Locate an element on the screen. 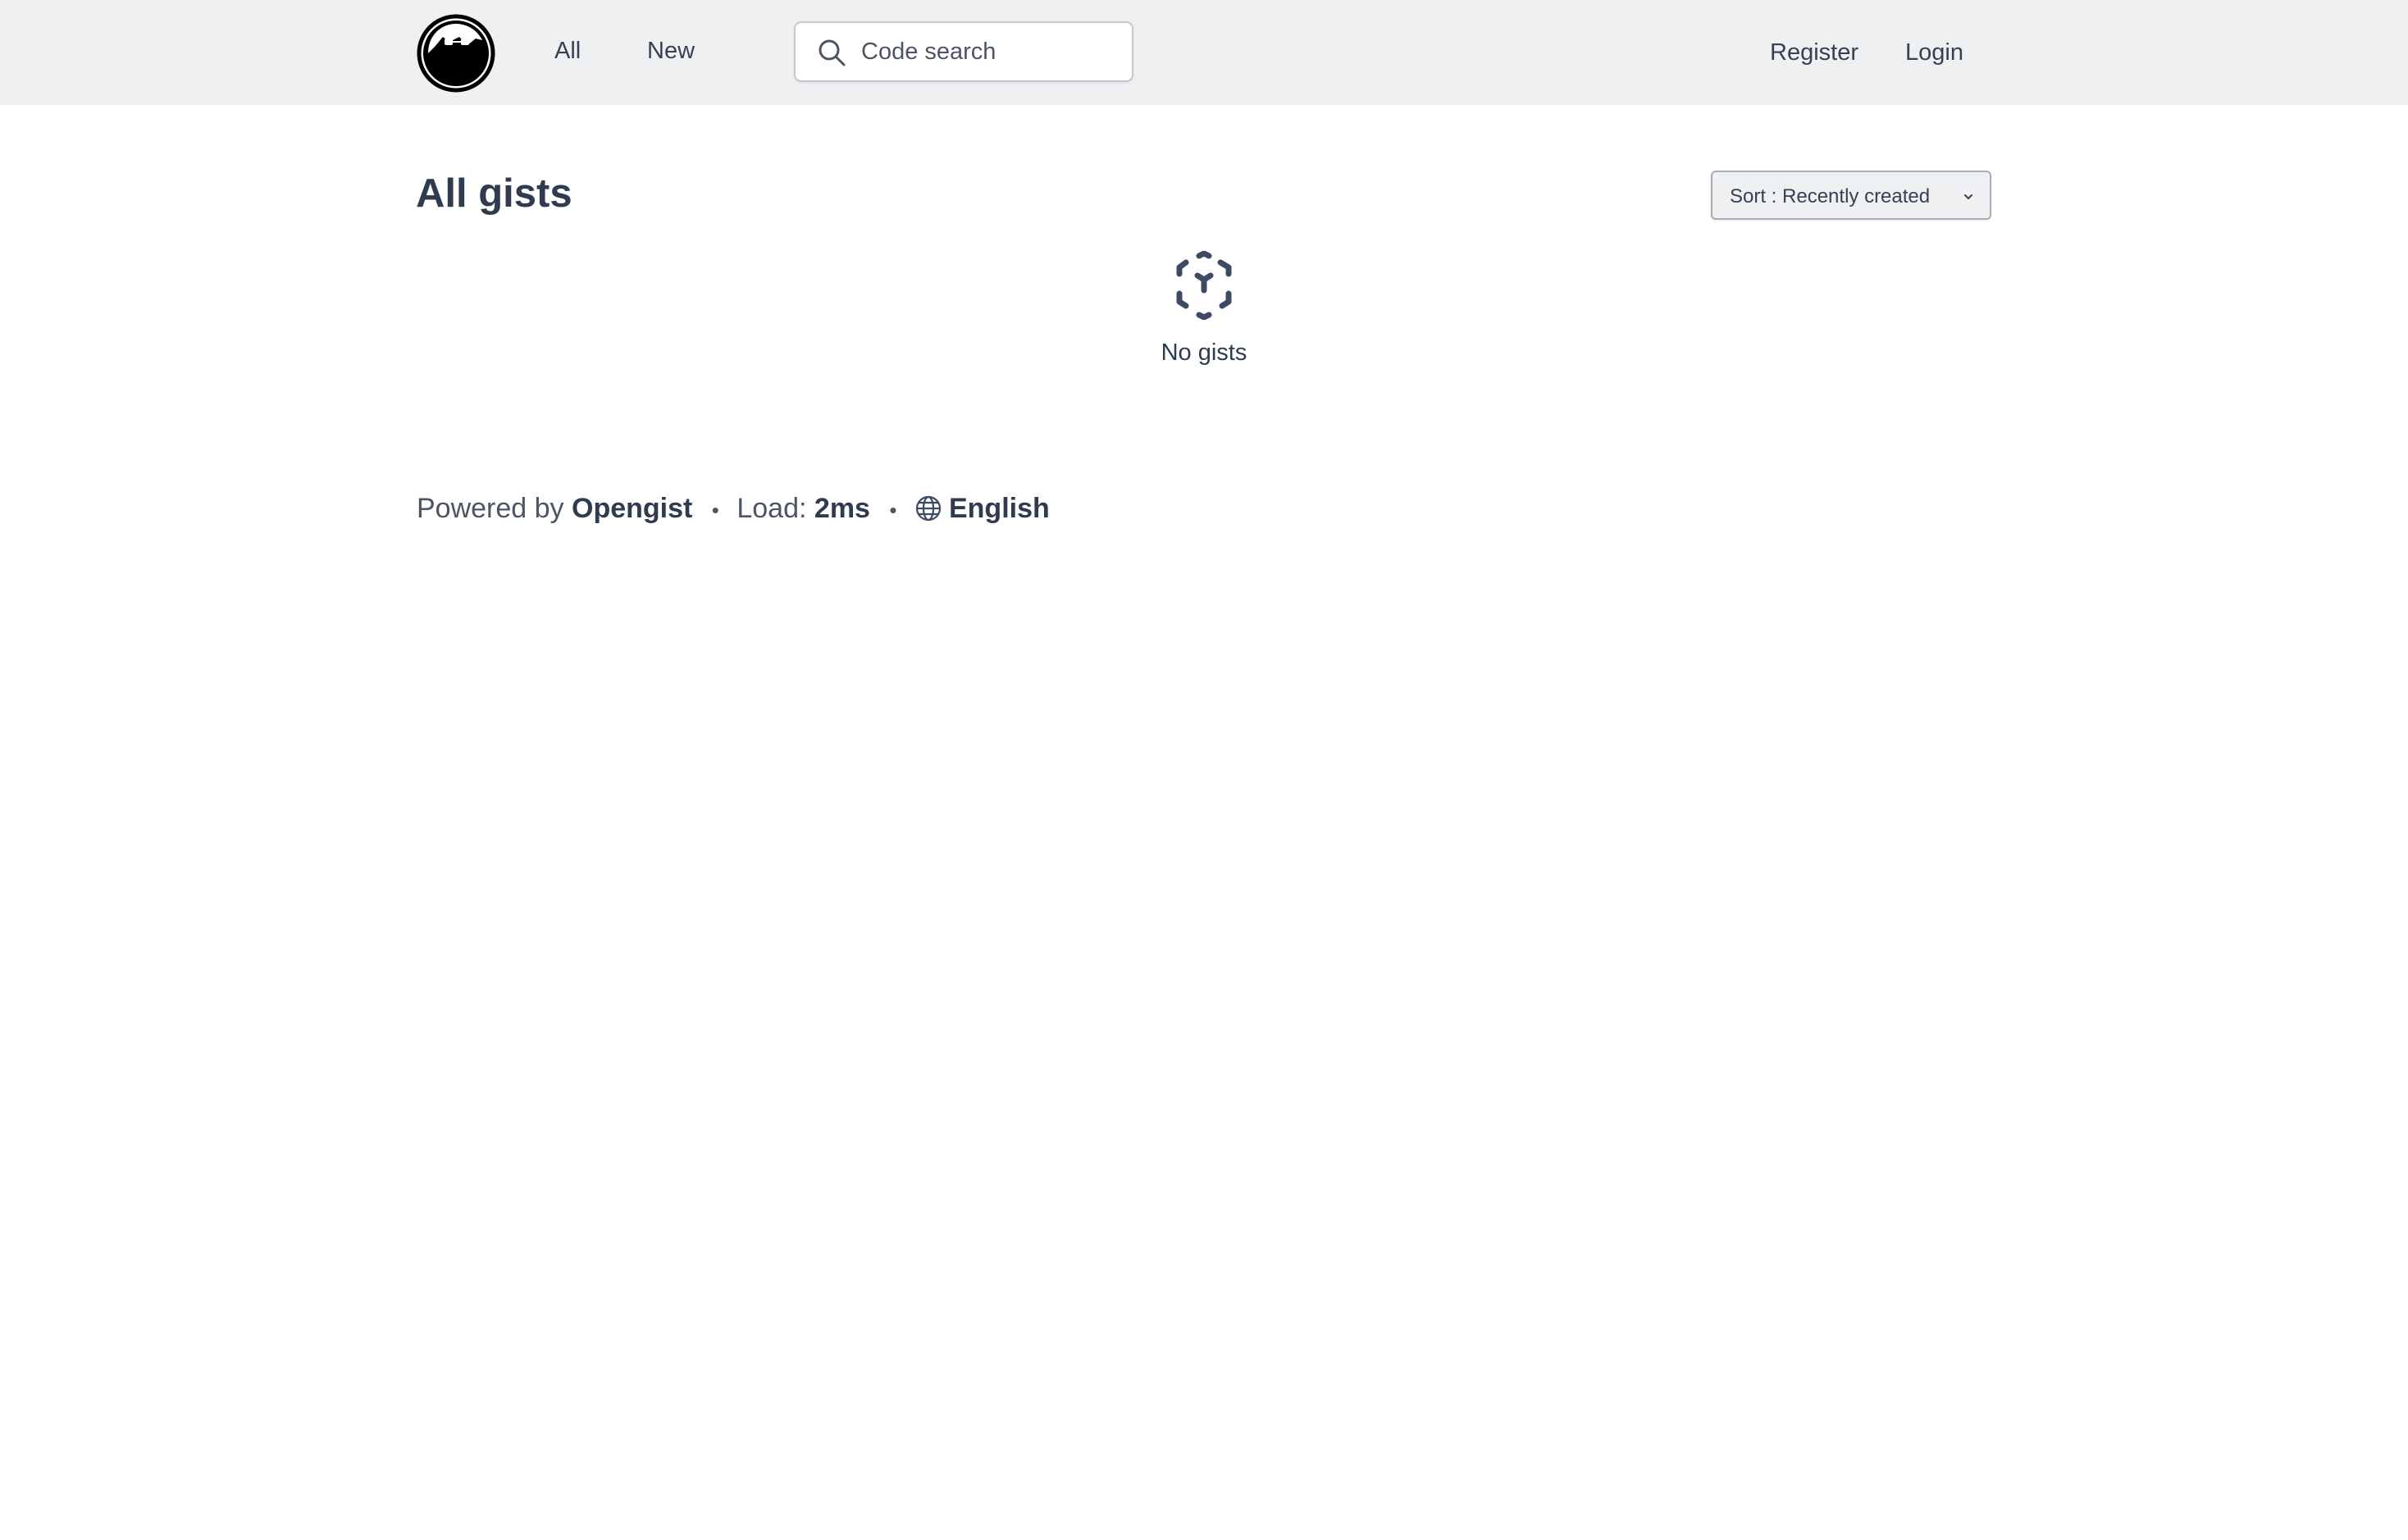 The width and height of the screenshot is (2408, 1540). search-box is located at coordinates (964, 51).